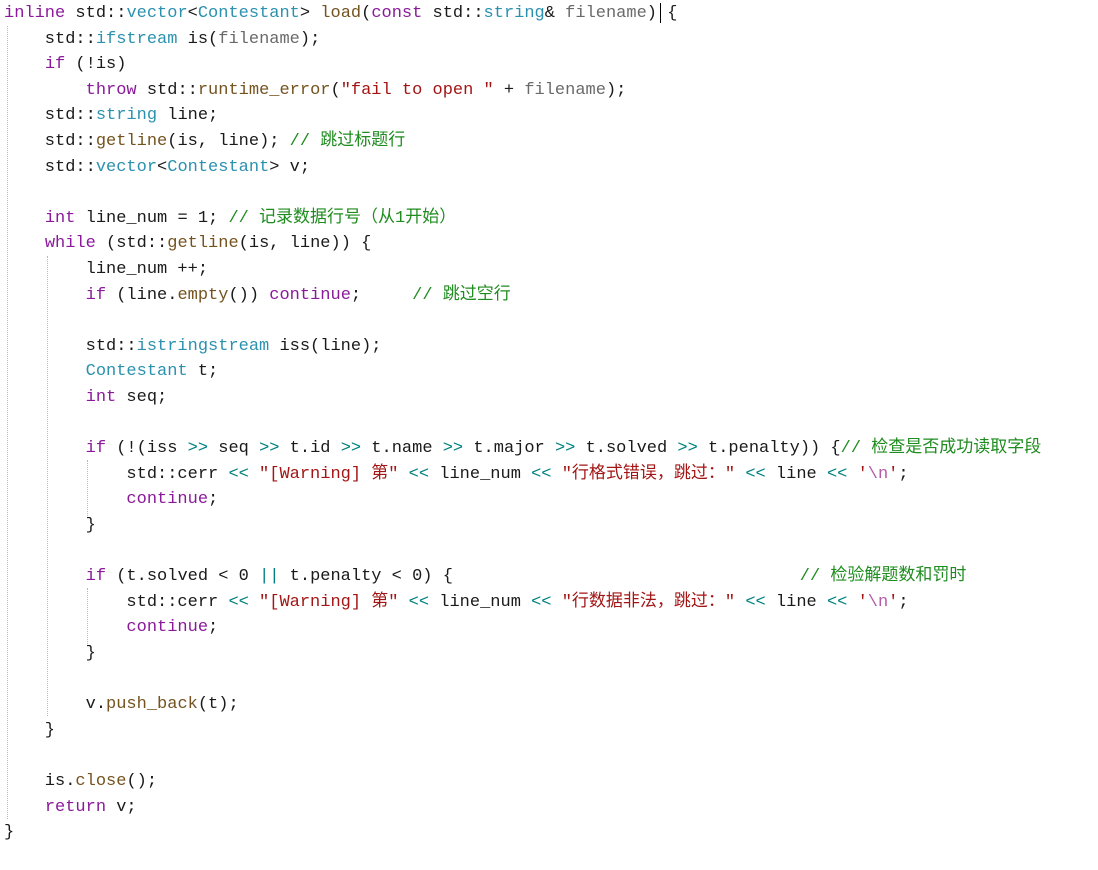  What do you see at coordinates (142, 781) in the screenshot?
I see `code-token: ();` at bounding box center [142, 781].